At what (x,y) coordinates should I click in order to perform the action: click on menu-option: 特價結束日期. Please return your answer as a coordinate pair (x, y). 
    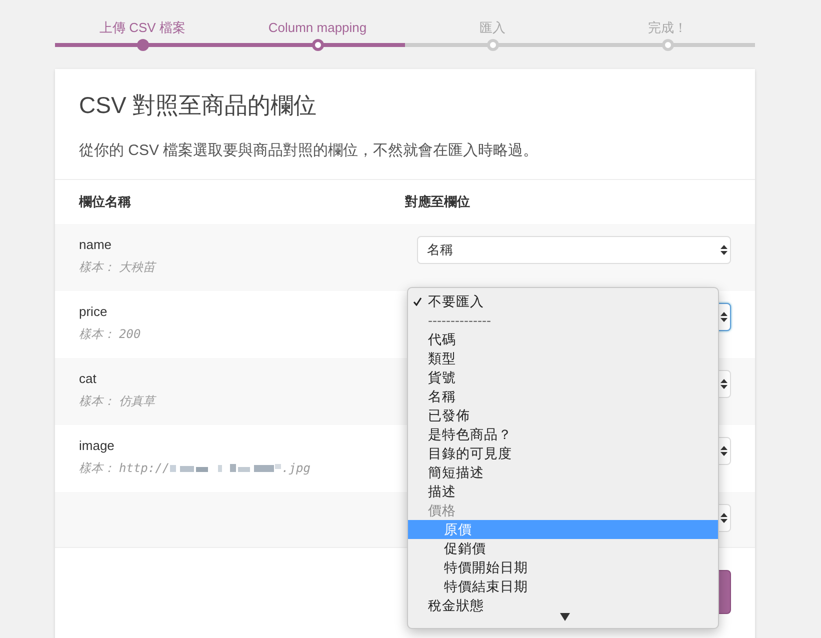
    Looking at the image, I should click on (563, 586).